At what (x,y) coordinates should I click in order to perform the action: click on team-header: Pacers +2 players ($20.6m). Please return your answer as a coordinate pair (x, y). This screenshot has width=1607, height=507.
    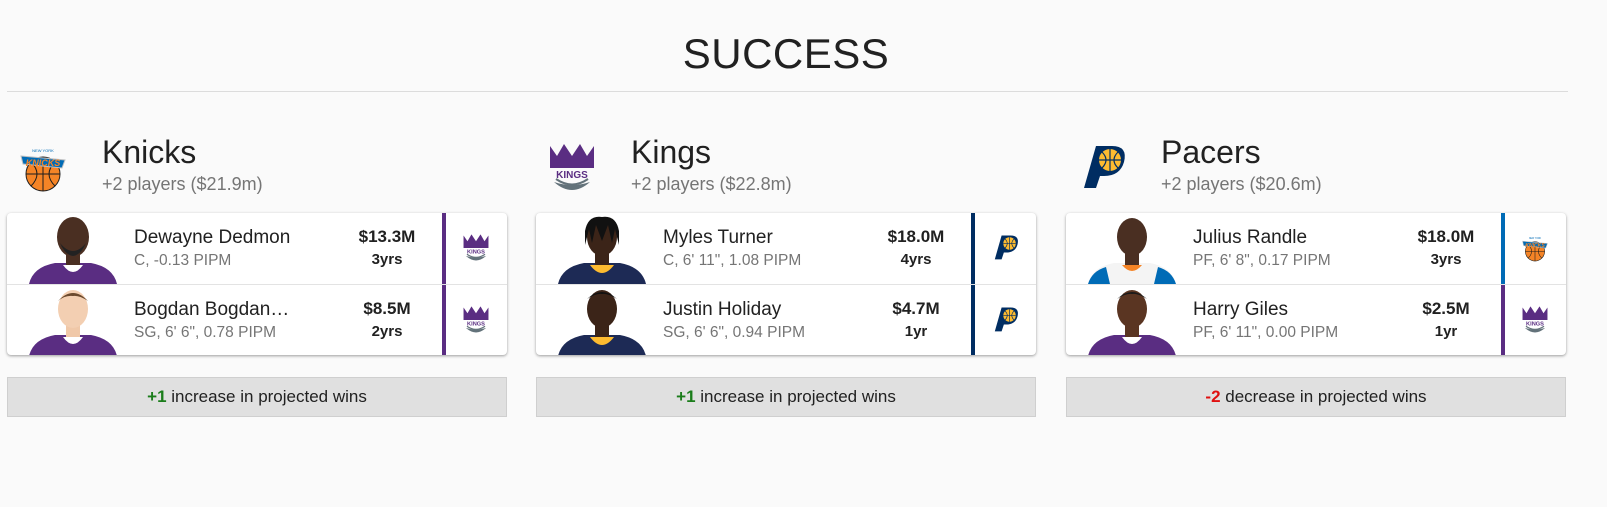
    Looking at the image, I should click on (1316, 170).